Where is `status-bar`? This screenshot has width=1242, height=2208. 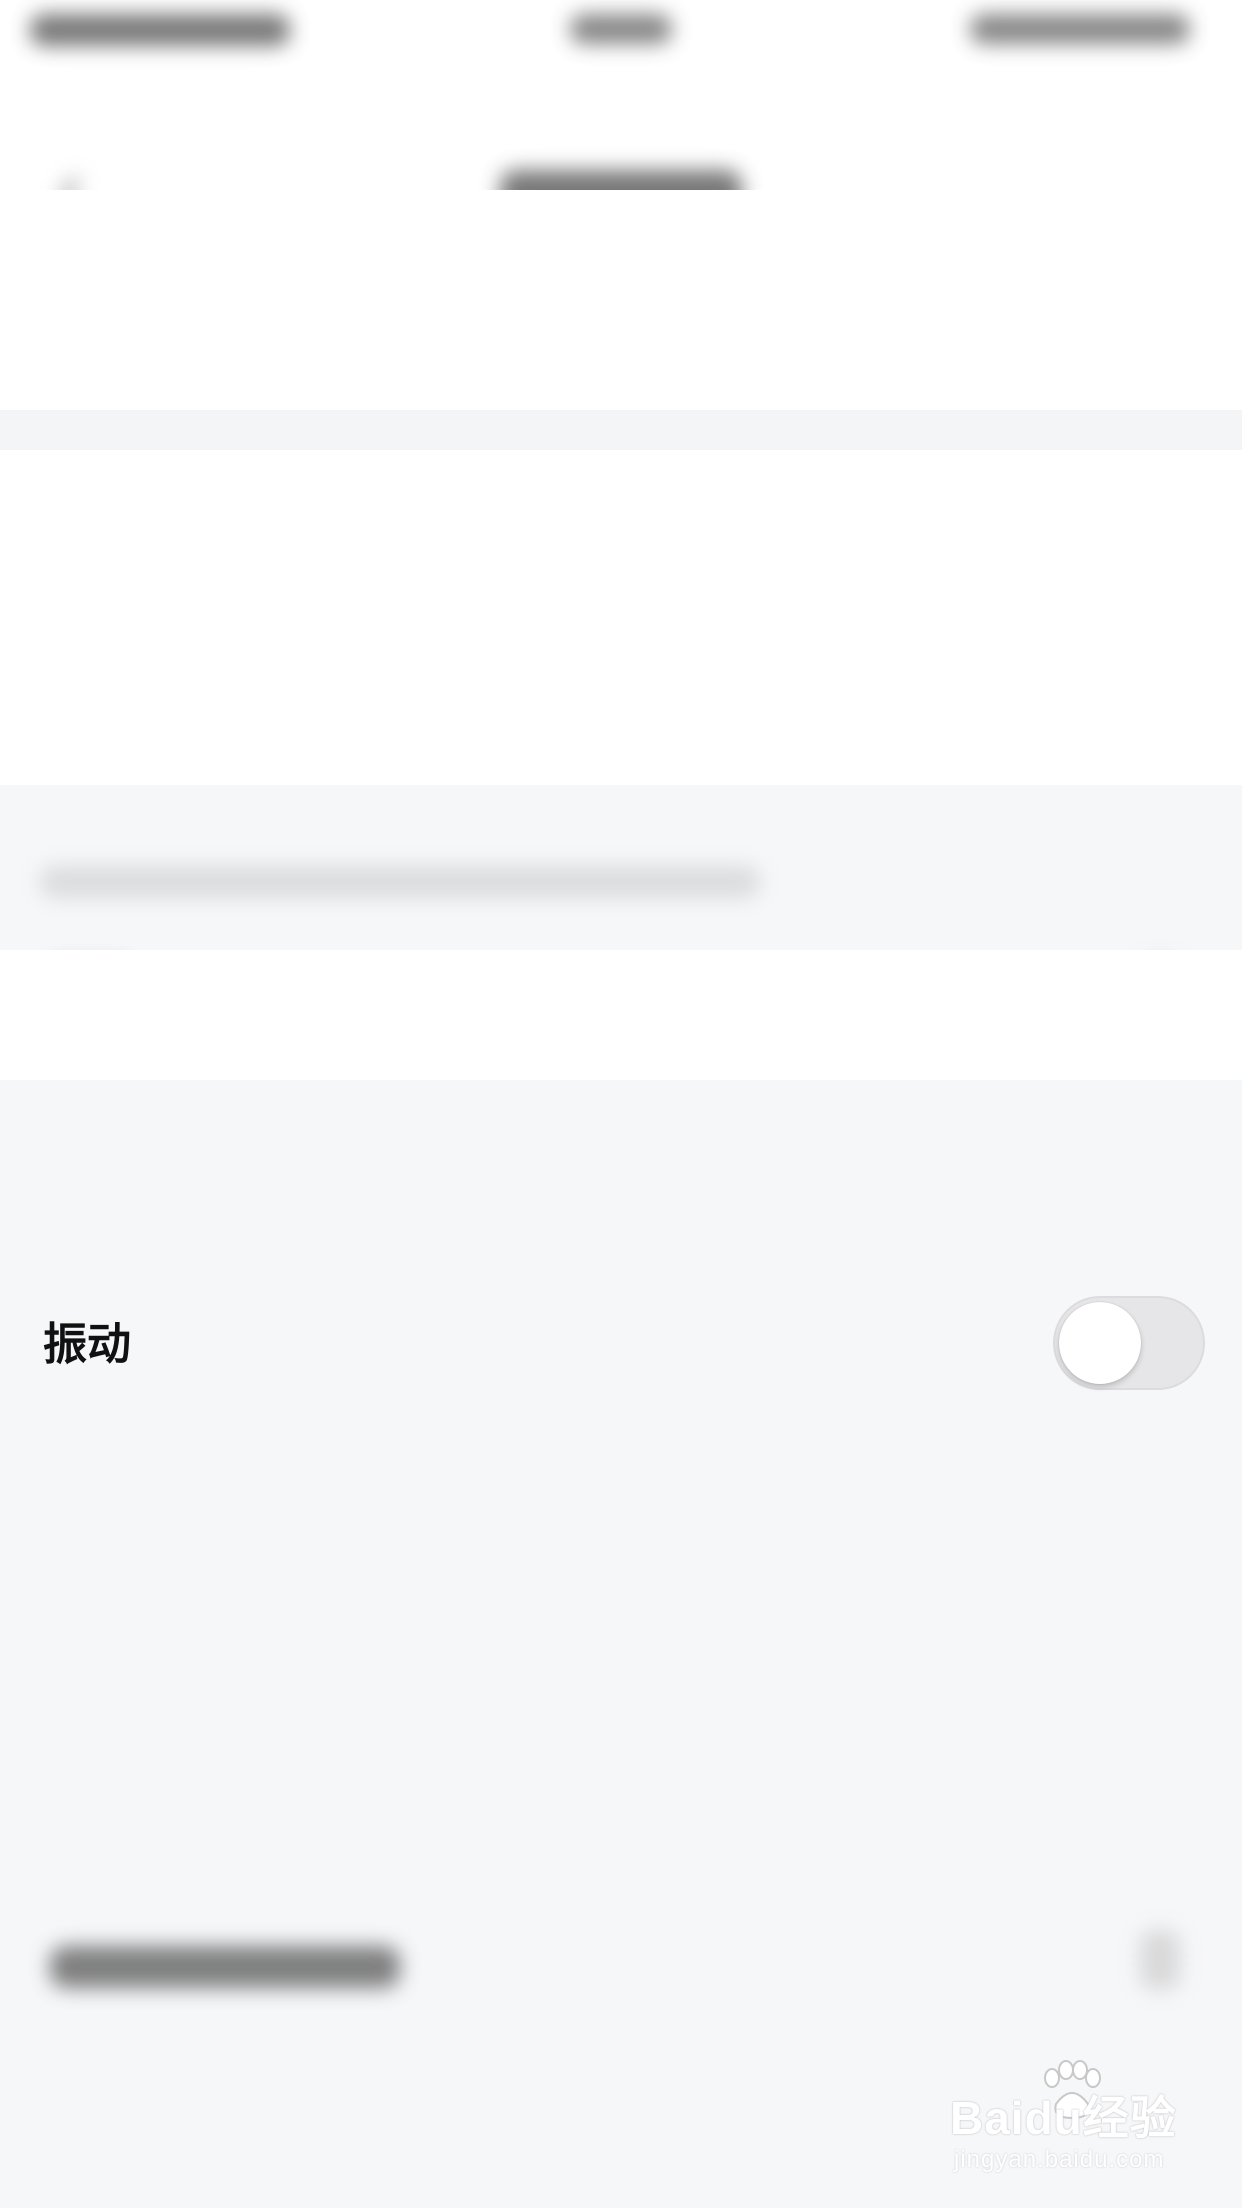
status-bar is located at coordinates (621, 35).